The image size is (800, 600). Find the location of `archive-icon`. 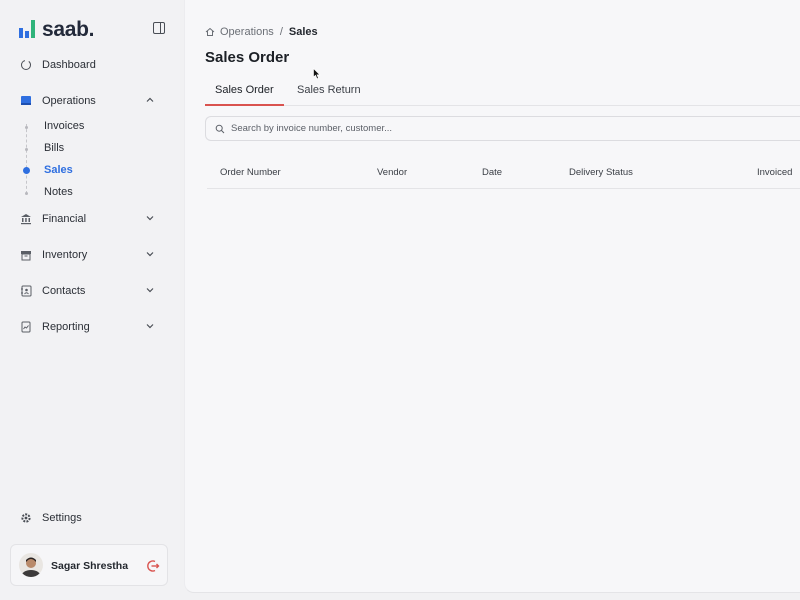

archive-icon is located at coordinates (26, 255).